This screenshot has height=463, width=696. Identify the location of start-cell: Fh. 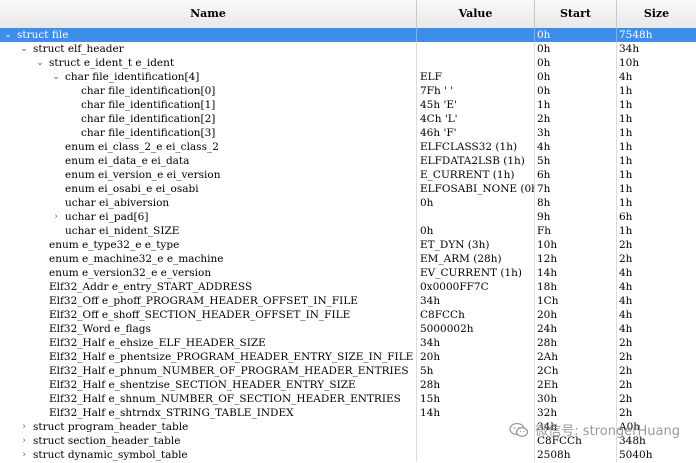
(576, 231).